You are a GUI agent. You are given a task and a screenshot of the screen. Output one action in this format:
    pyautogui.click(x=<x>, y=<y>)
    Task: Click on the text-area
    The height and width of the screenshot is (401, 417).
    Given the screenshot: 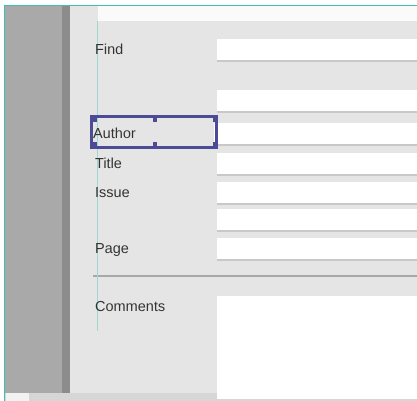 What is the action you would take?
    pyautogui.click(x=317, y=347)
    